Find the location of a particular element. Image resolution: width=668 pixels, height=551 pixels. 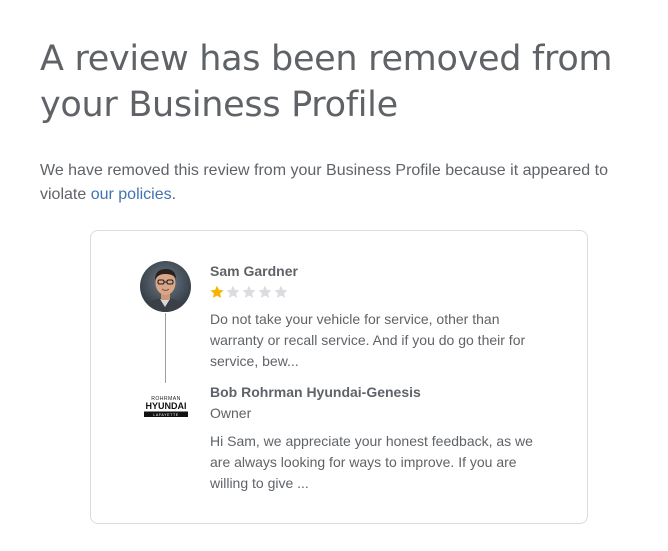

star-filled-icon is located at coordinates (217, 291).